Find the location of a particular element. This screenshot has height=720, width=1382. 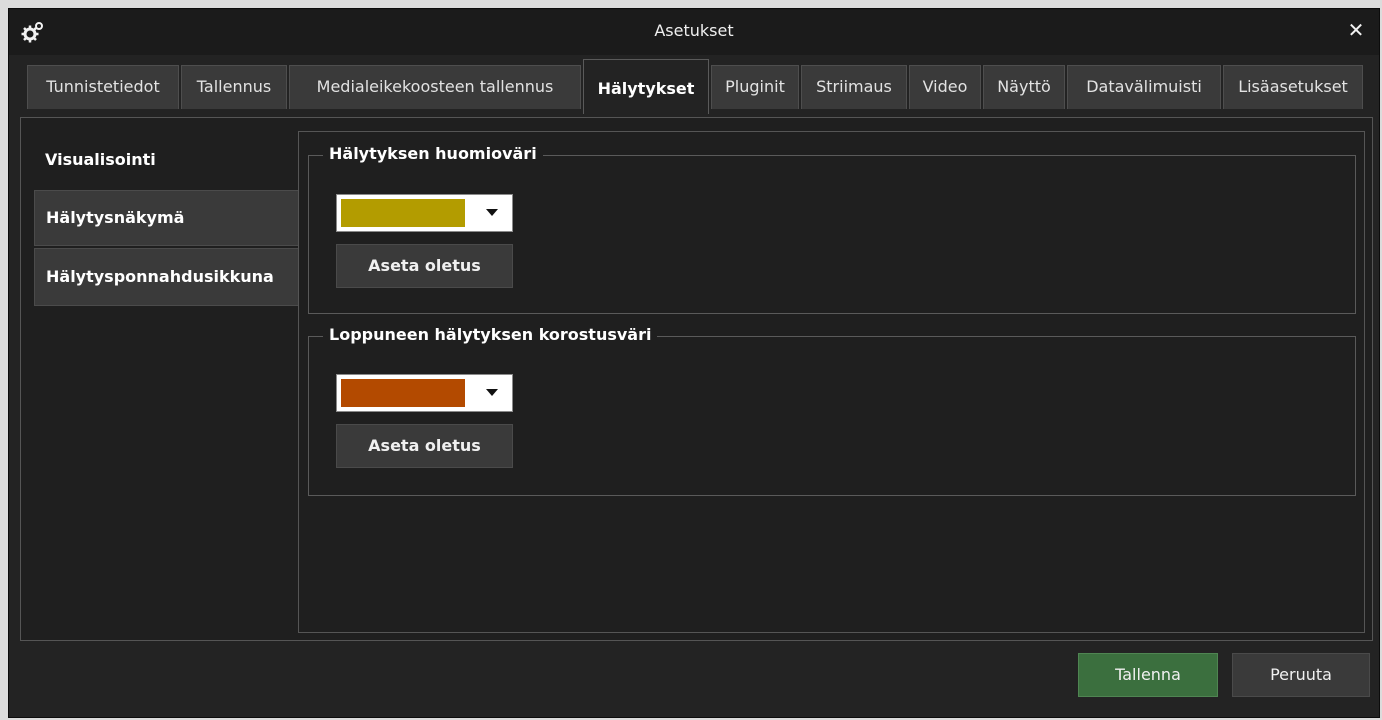

save-button: Tallenna is located at coordinates (1148, 675).